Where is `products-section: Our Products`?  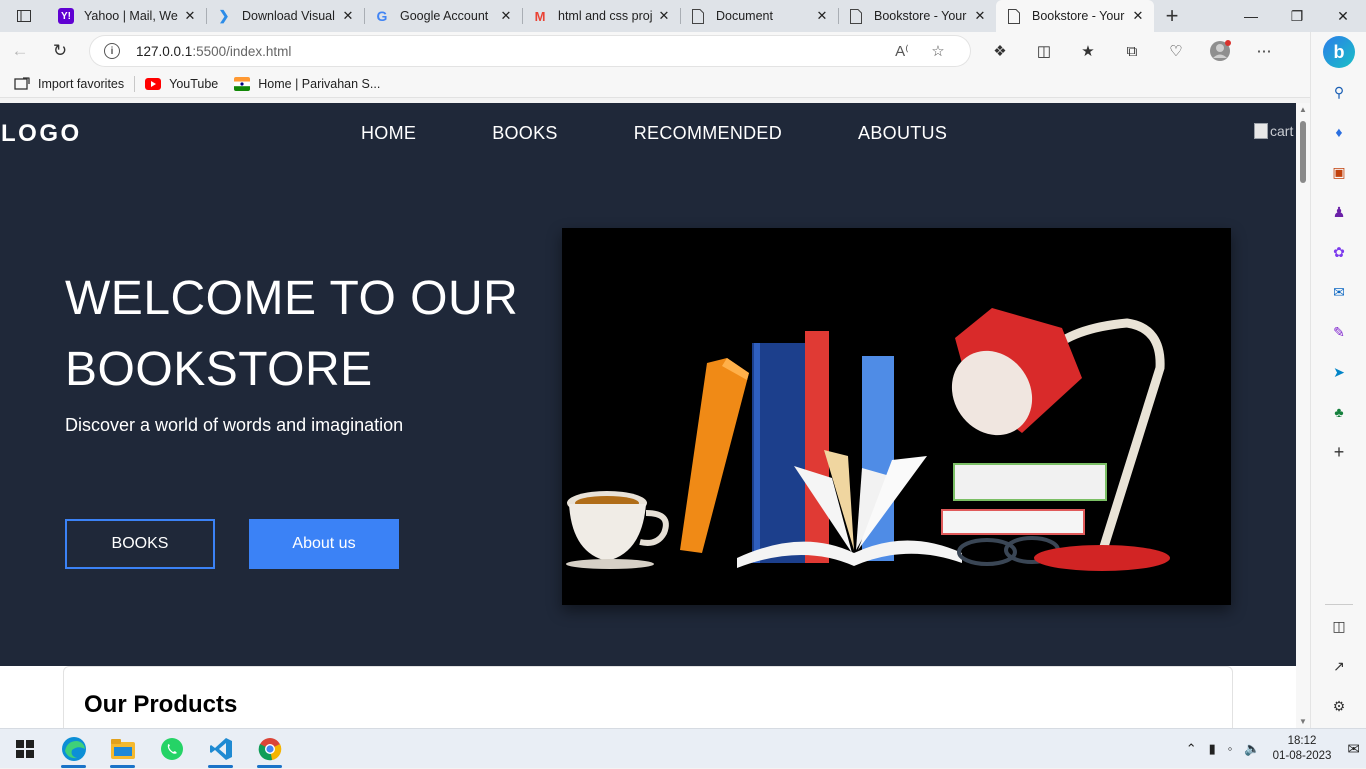
products-section: Our Products is located at coordinates (648, 697).